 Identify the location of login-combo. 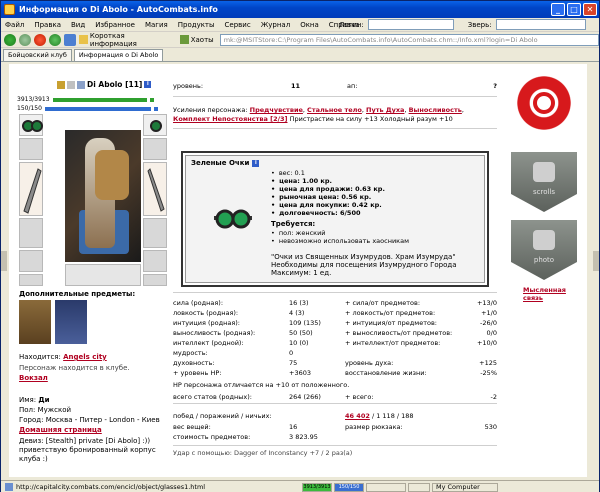
(410, 24).